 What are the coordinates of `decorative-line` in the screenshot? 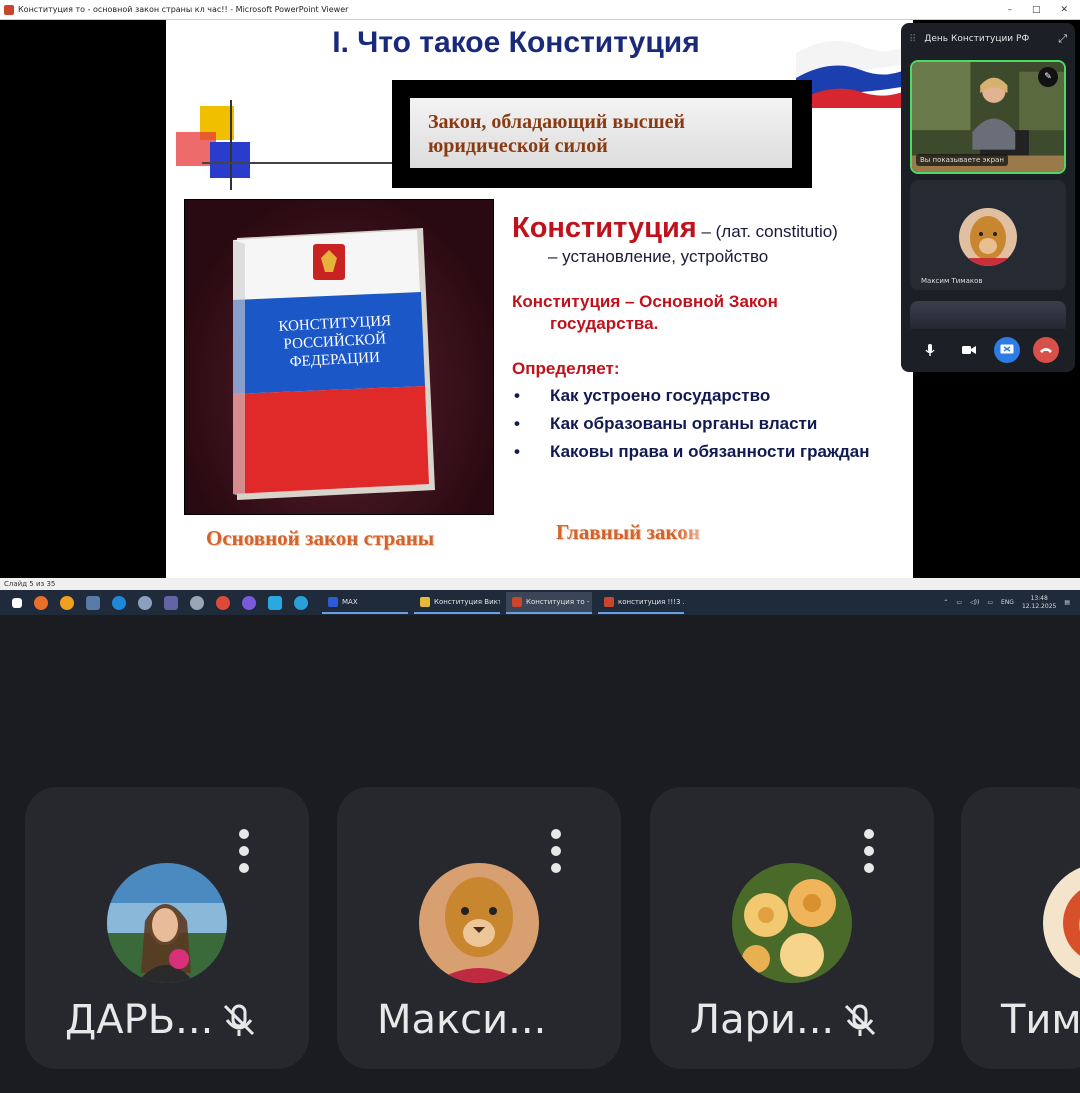 It's located at (302, 163).